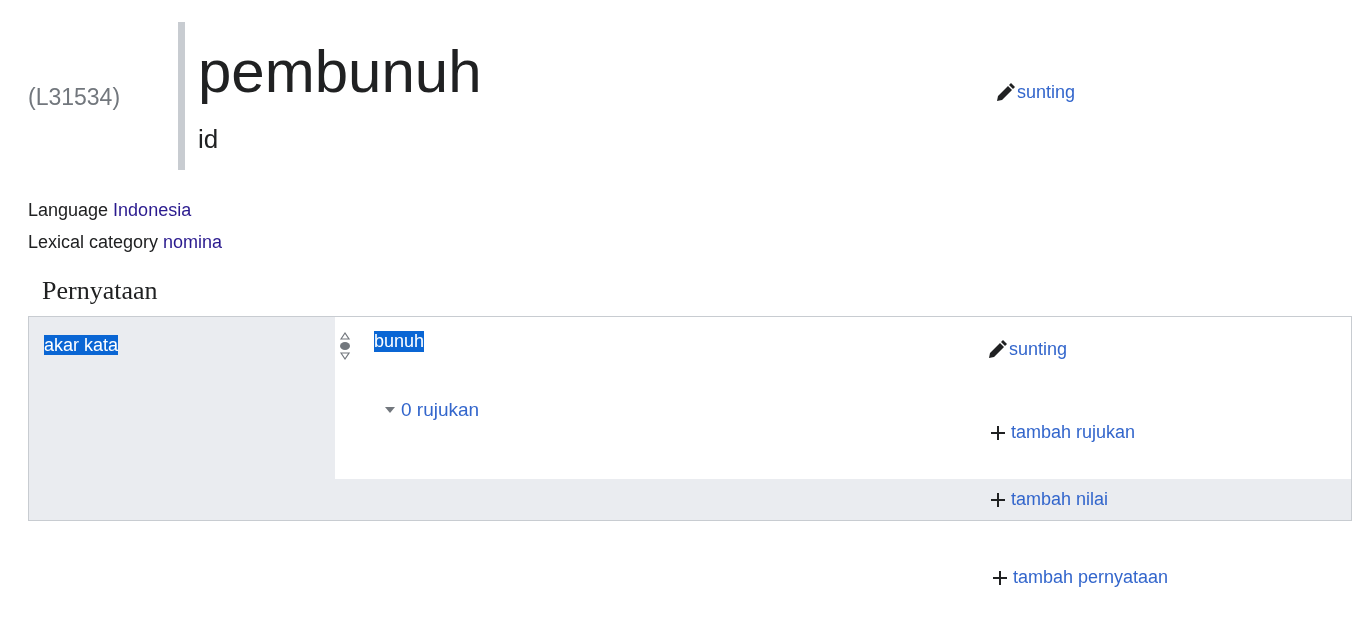 This screenshot has height=621, width=1361. What do you see at coordinates (340, 72) in the screenshot?
I see `lemma-title: pembunuh` at bounding box center [340, 72].